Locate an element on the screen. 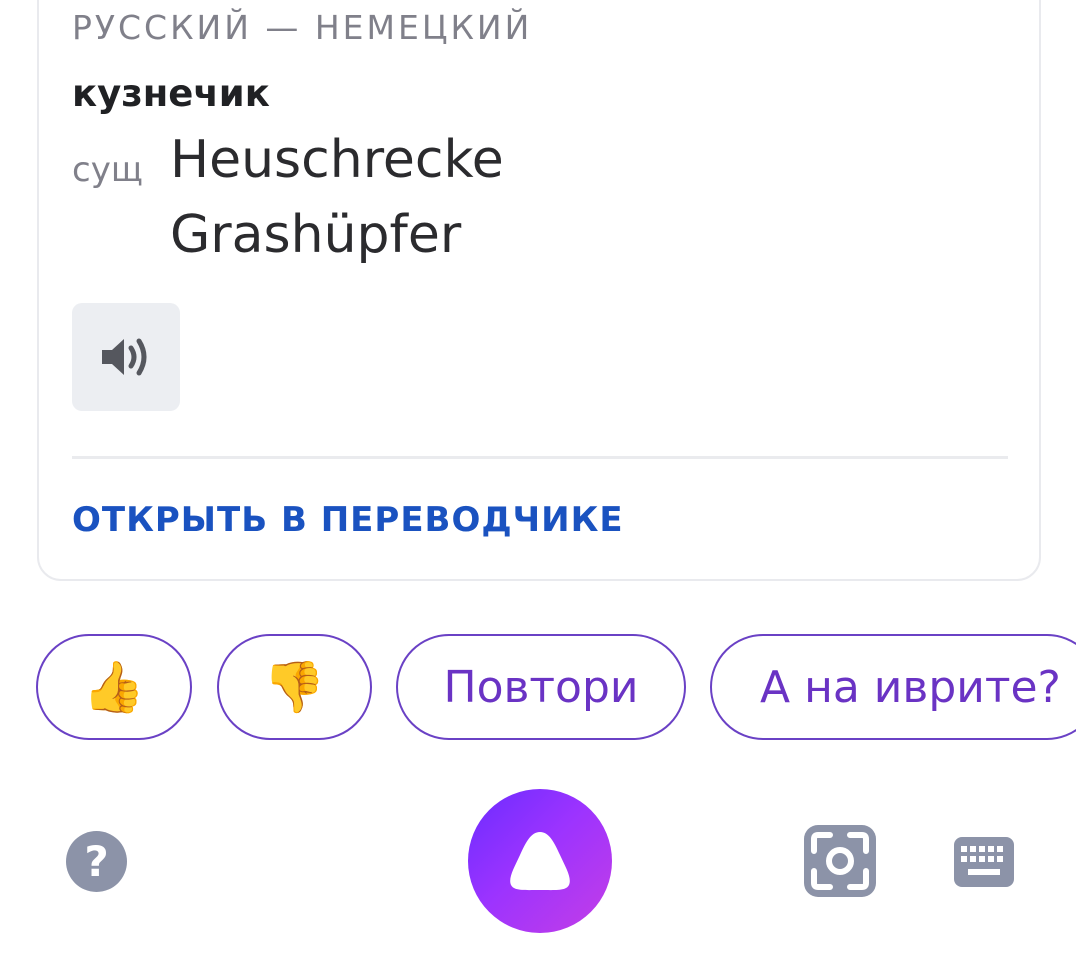  question-icon: ? is located at coordinates (96, 861).